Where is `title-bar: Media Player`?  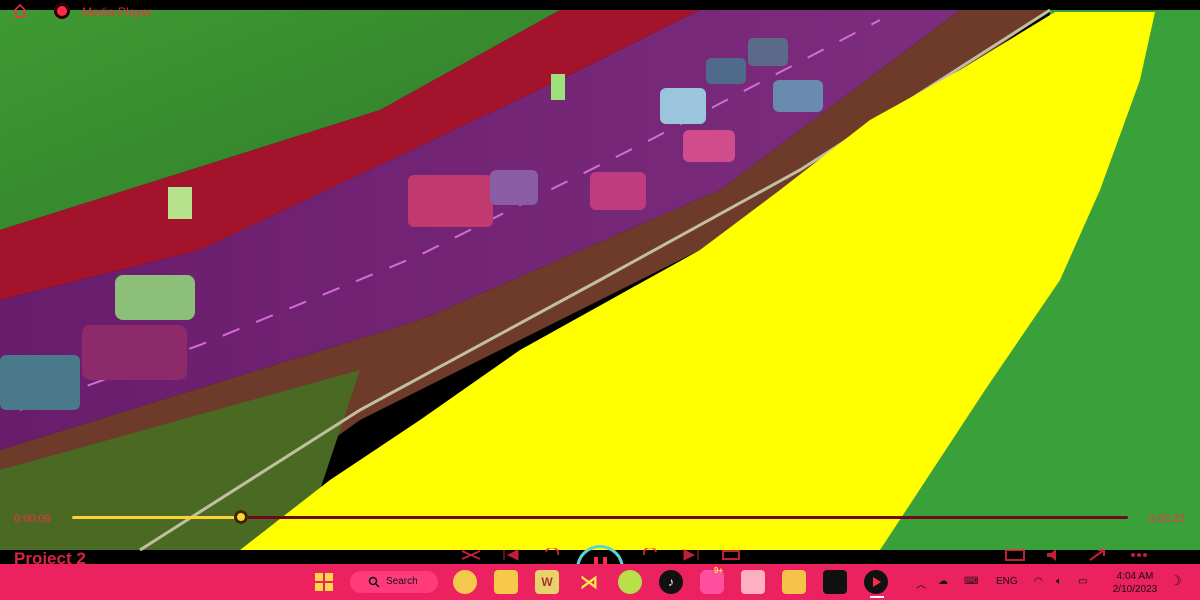
title-bar: Media Player is located at coordinates (600, 11).